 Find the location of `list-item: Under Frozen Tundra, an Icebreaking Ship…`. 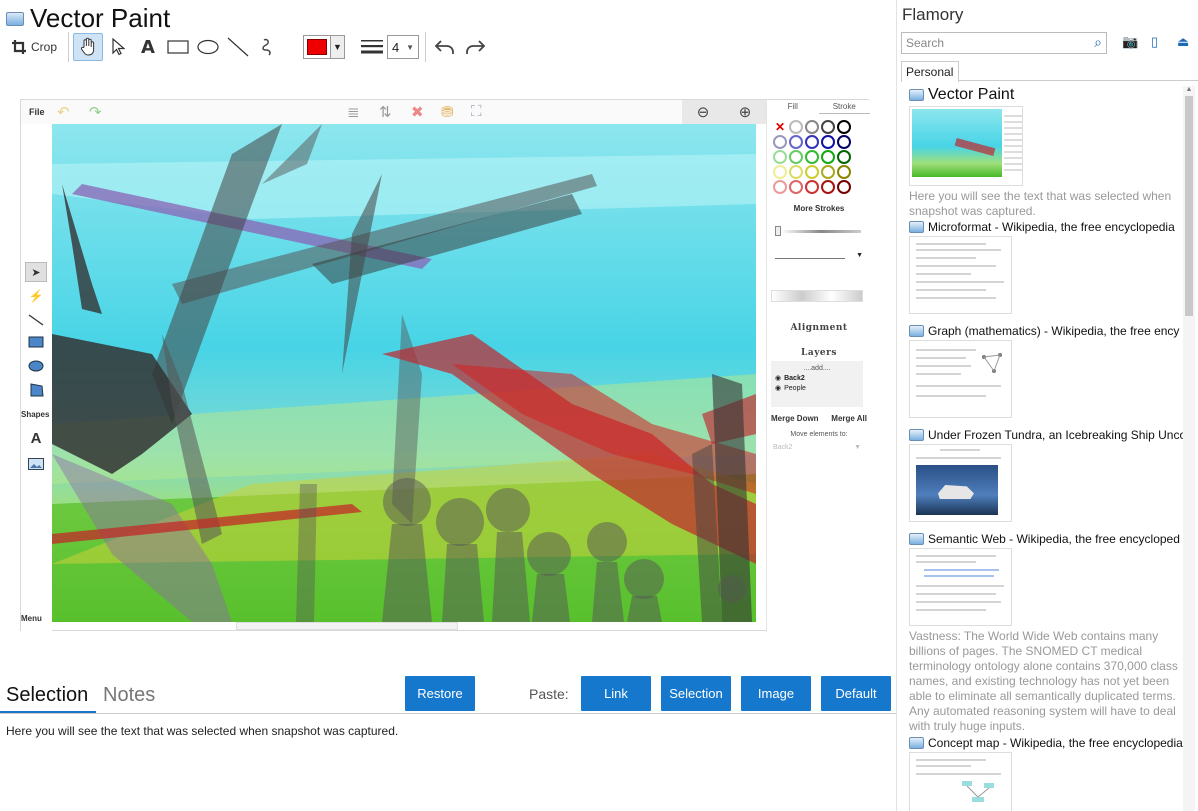

list-item: Under Frozen Tundra, an Icebreaking Ship… is located at coordinates (1047, 475).